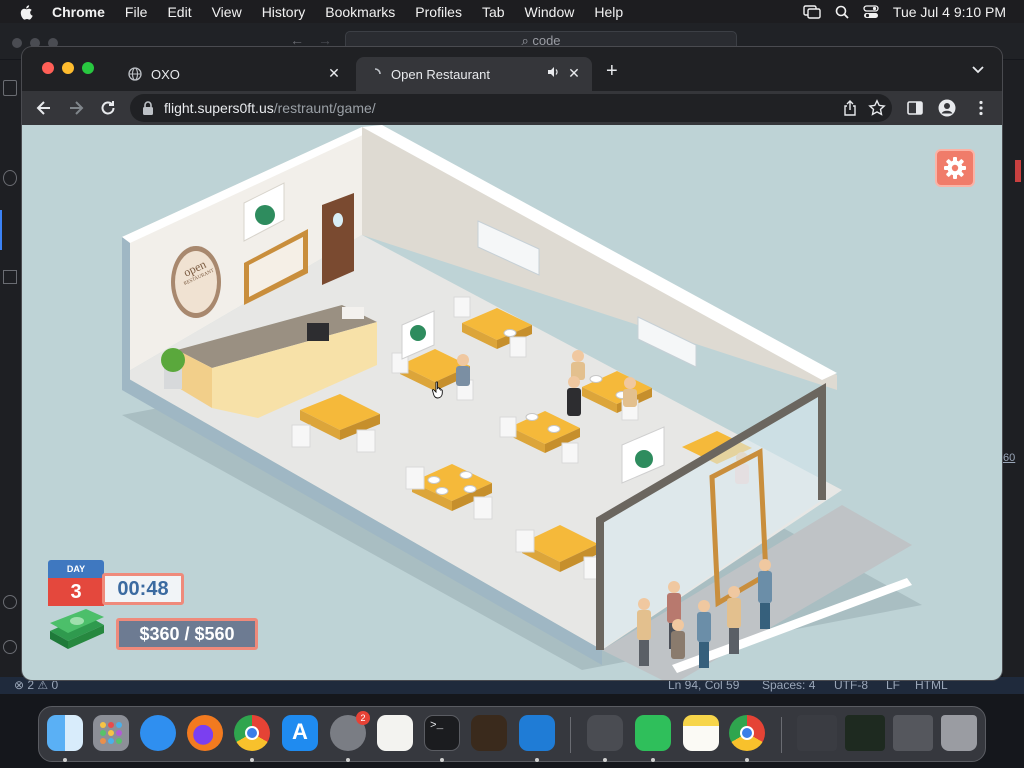 Image resolution: width=1024 pixels, height=768 pixels. What do you see at coordinates (851, 685) in the screenshot?
I see `status-encoding: UTF-8` at bounding box center [851, 685].